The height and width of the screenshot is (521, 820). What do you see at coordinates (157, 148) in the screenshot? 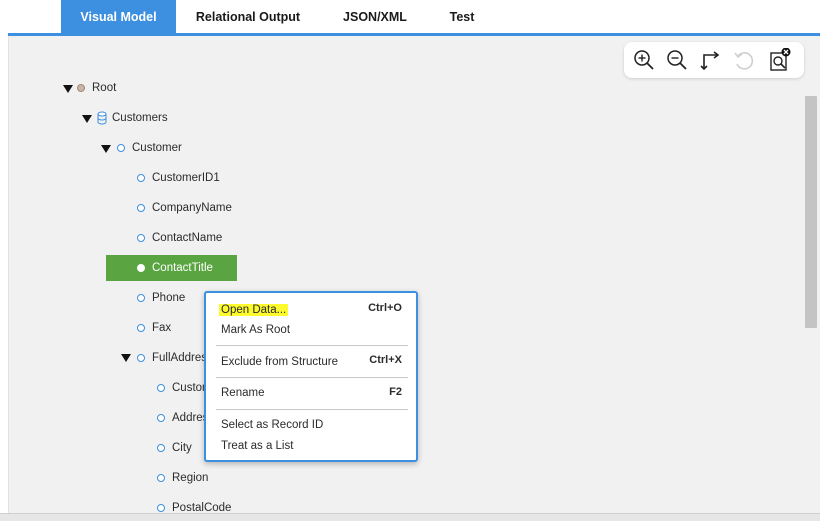
I see `tree-node-customer: Customer` at bounding box center [157, 148].